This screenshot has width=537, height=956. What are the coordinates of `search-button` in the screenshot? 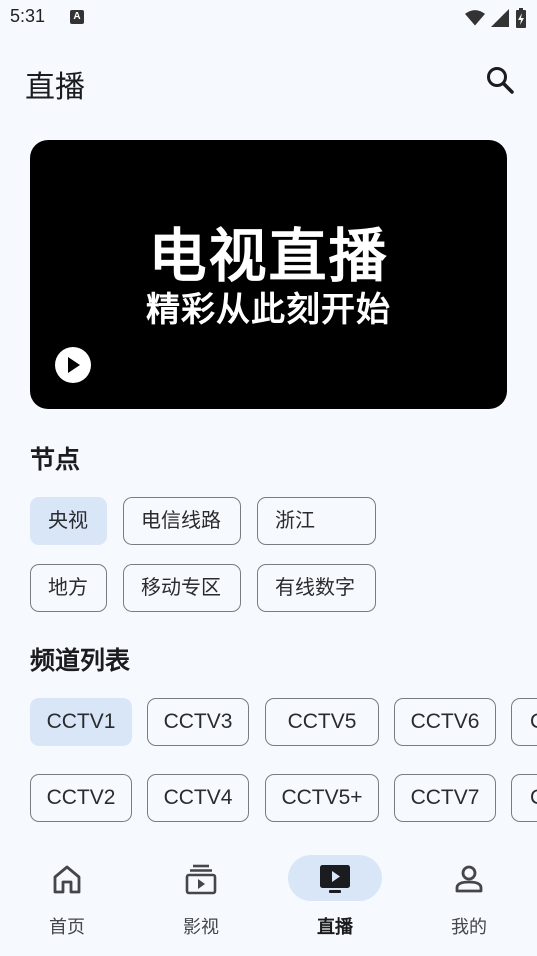 It's located at (501, 81).